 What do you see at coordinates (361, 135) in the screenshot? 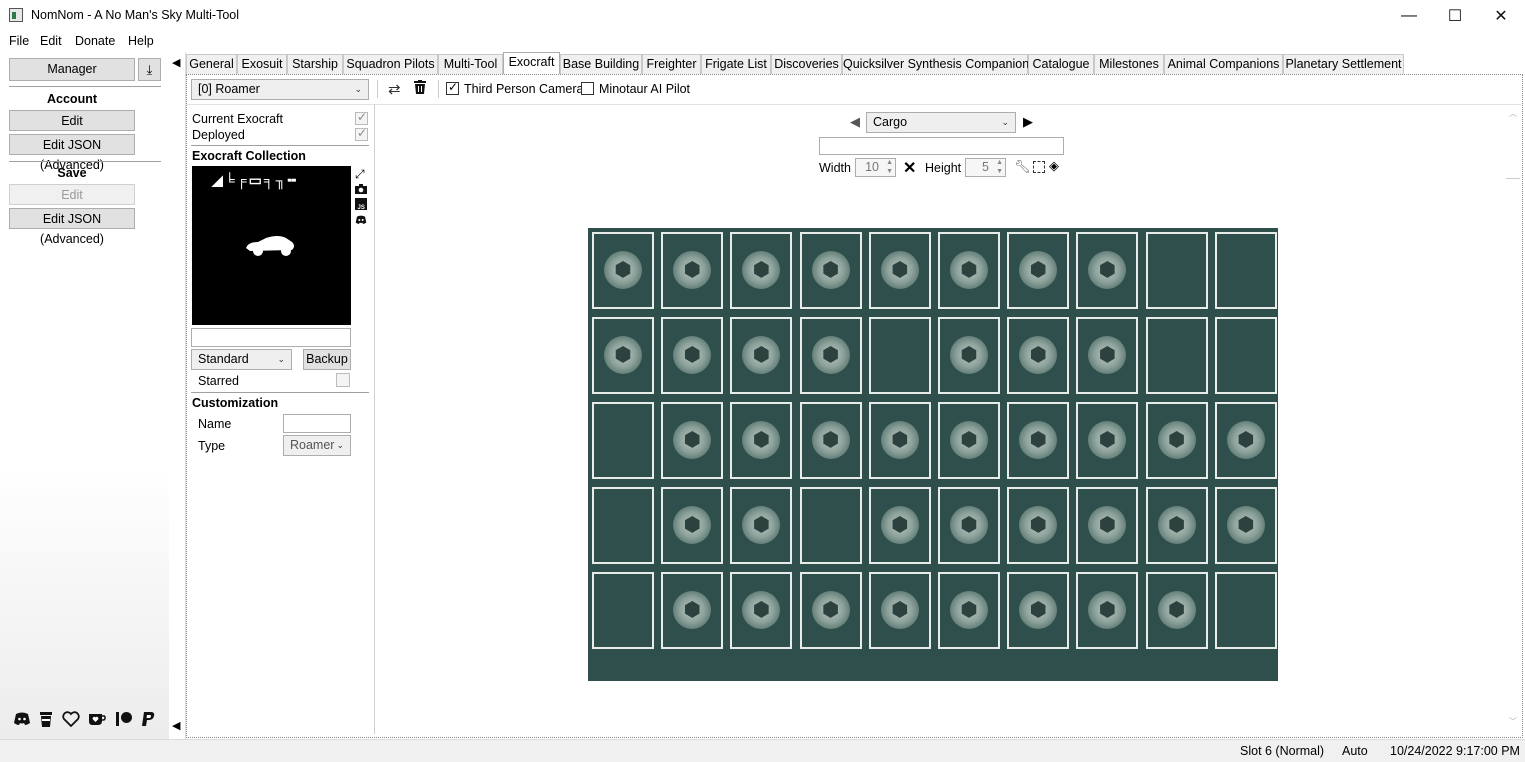
I see `deployed-checkbox` at bounding box center [361, 135].